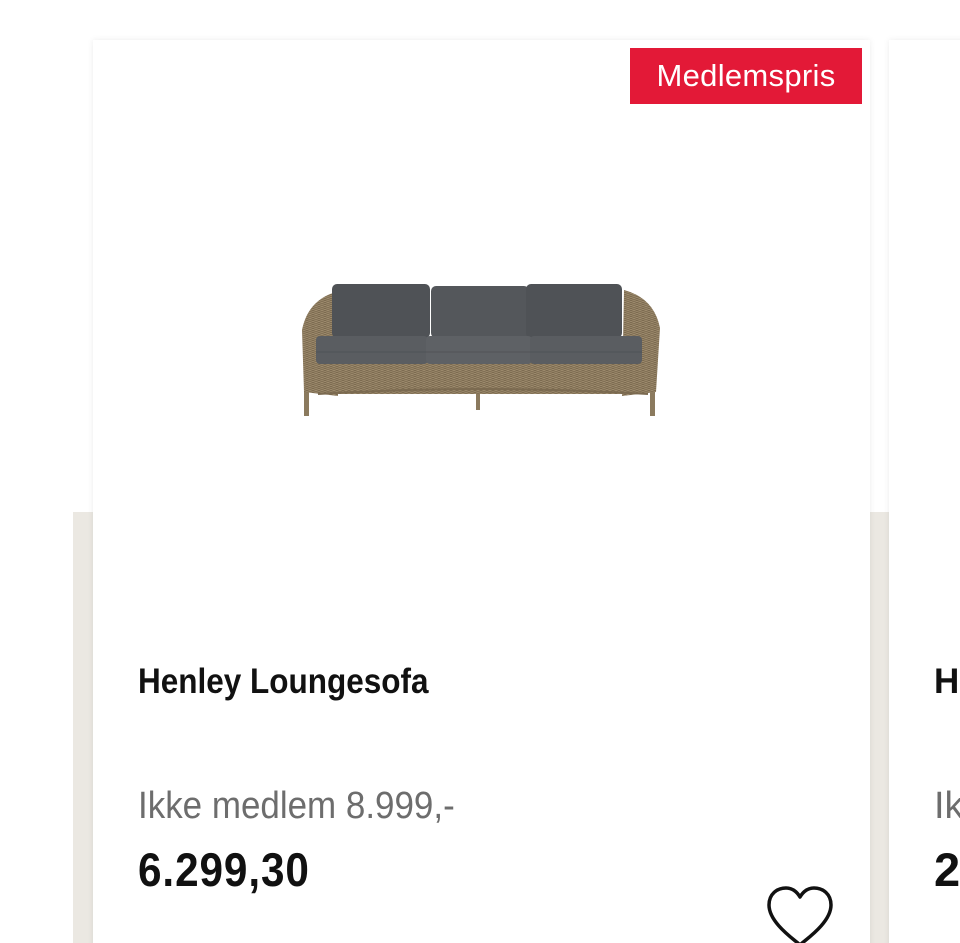 This screenshot has width=960, height=943. Describe the element at coordinates (924, 491) in the screenshot. I see `next-product-card: H Ik 2` at that location.